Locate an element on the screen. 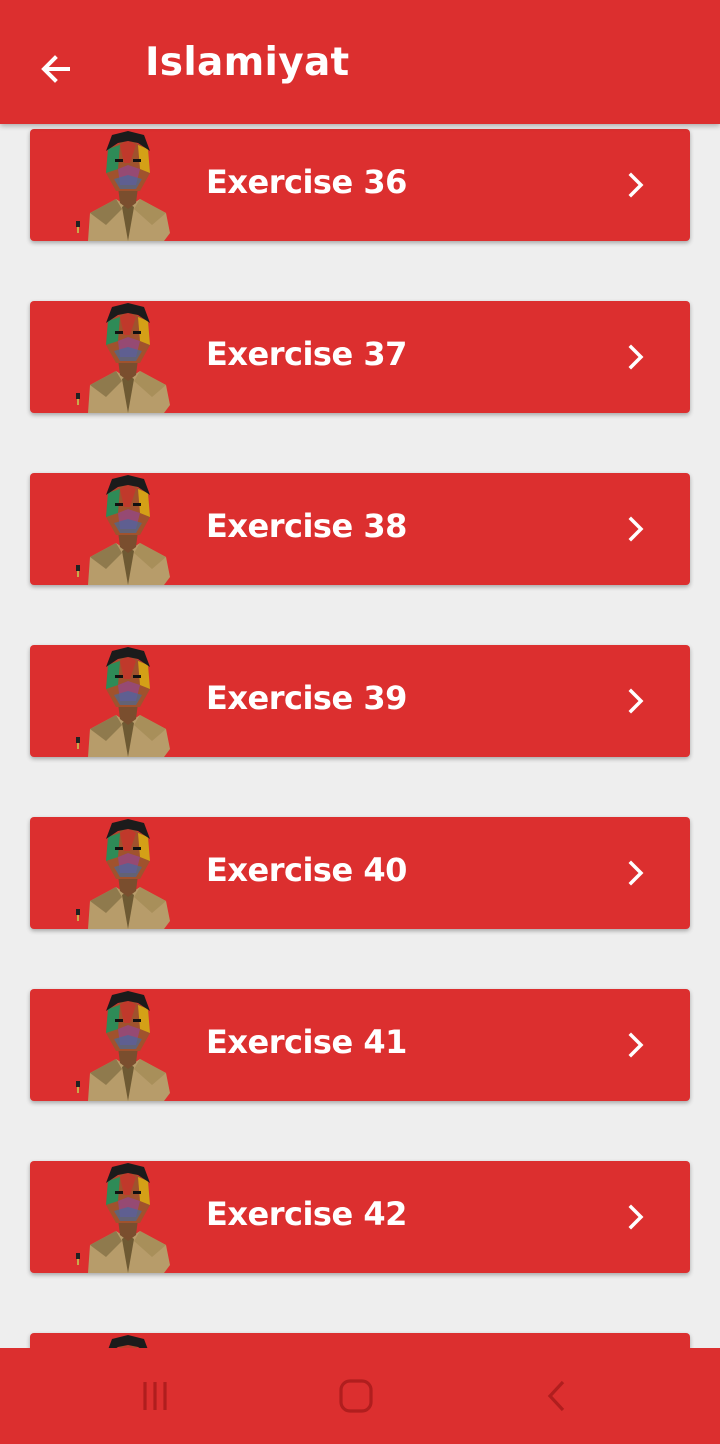  exercise-item: Exercise 36 is located at coordinates (360, 185).